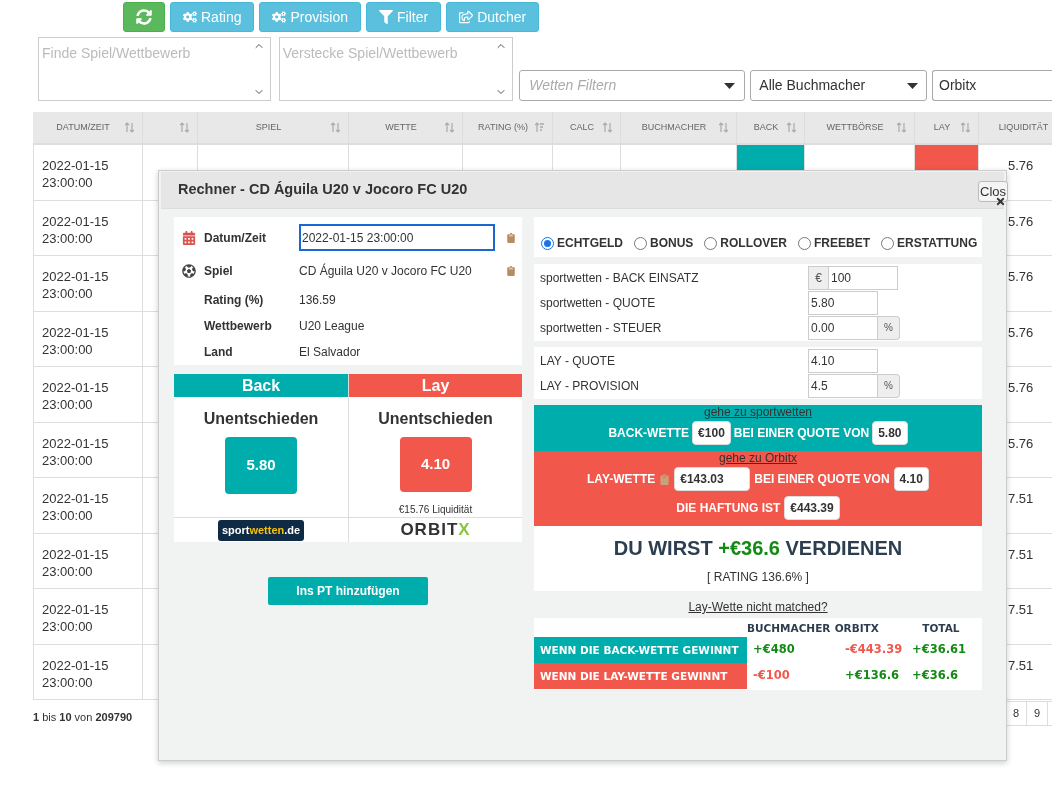  Describe the element at coordinates (83, 717) in the screenshot. I see `result-count: 1 bis 10 von 209790` at that location.